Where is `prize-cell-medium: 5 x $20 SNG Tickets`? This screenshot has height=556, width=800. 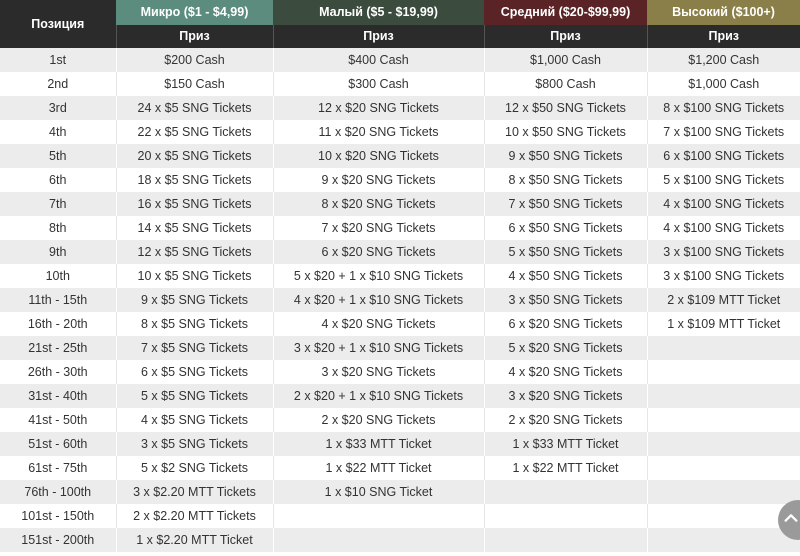
prize-cell-medium: 5 x $20 SNG Tickets is located at coordinates (565, 348).